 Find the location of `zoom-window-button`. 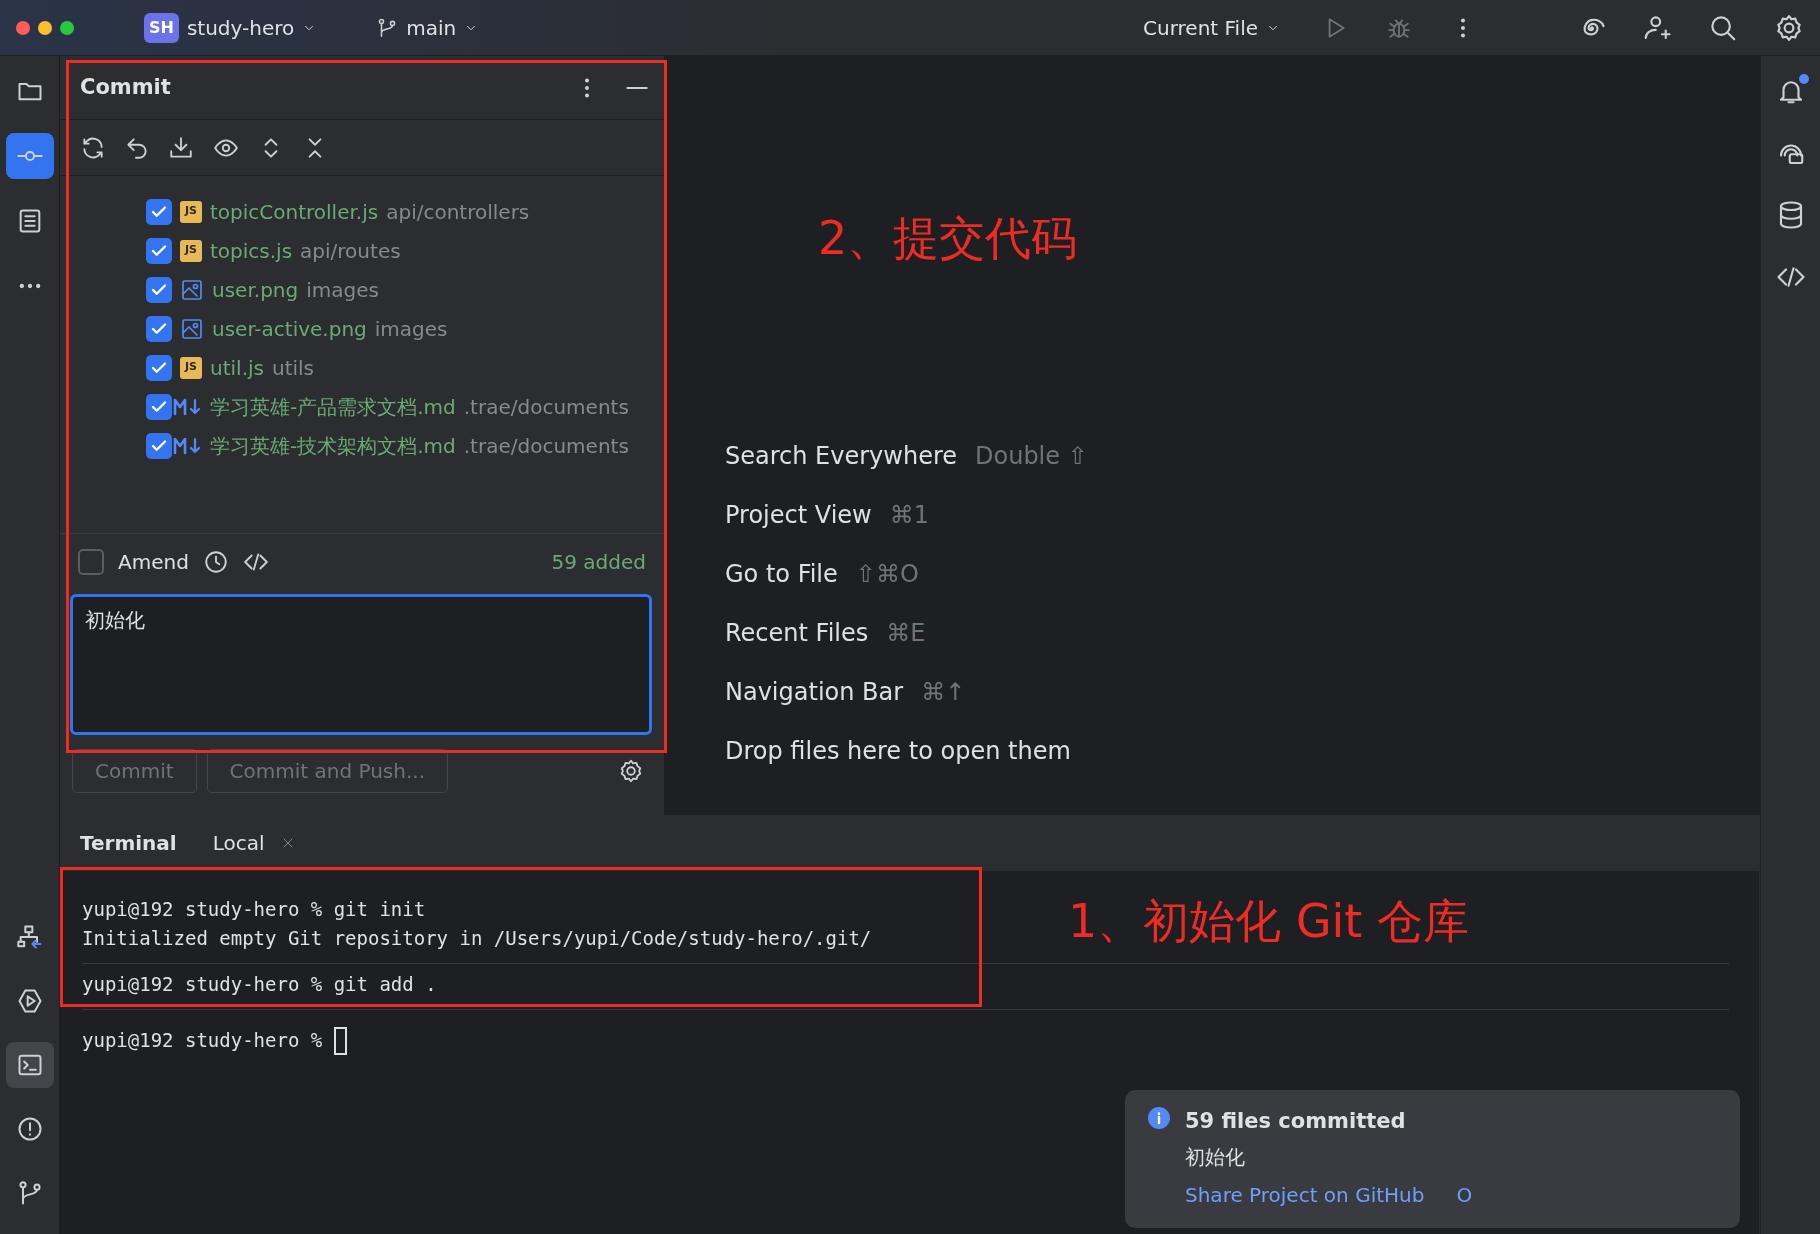

zoom-window-button is located at coordinates (67, 27).